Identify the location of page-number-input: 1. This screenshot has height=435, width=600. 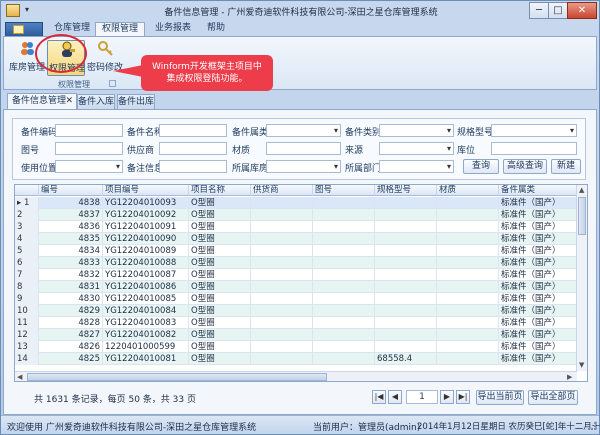
(422, 397).